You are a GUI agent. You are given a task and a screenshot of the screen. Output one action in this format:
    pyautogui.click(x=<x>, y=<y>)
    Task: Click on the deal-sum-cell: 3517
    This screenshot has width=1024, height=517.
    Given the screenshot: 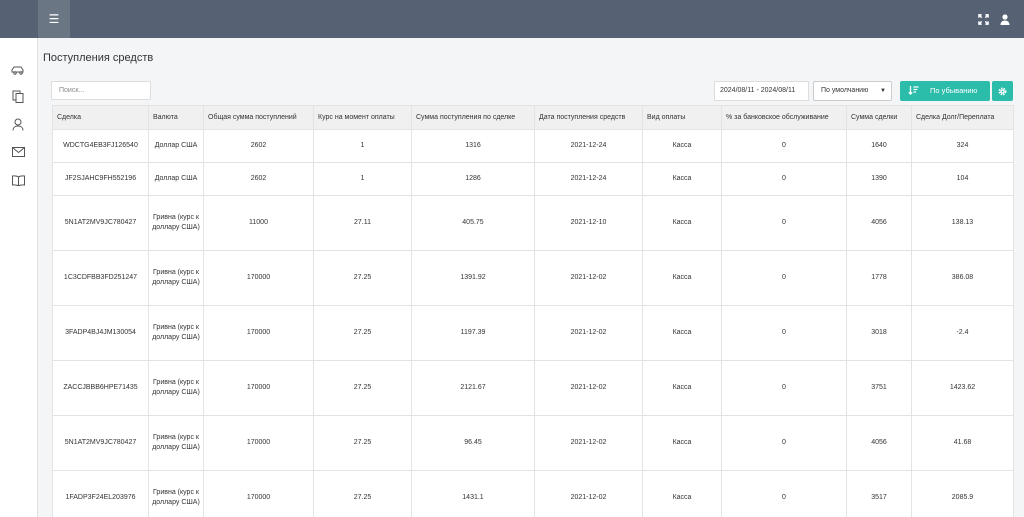 What is the action you would take?
    pyautogui.click(x=879, y=493)
    